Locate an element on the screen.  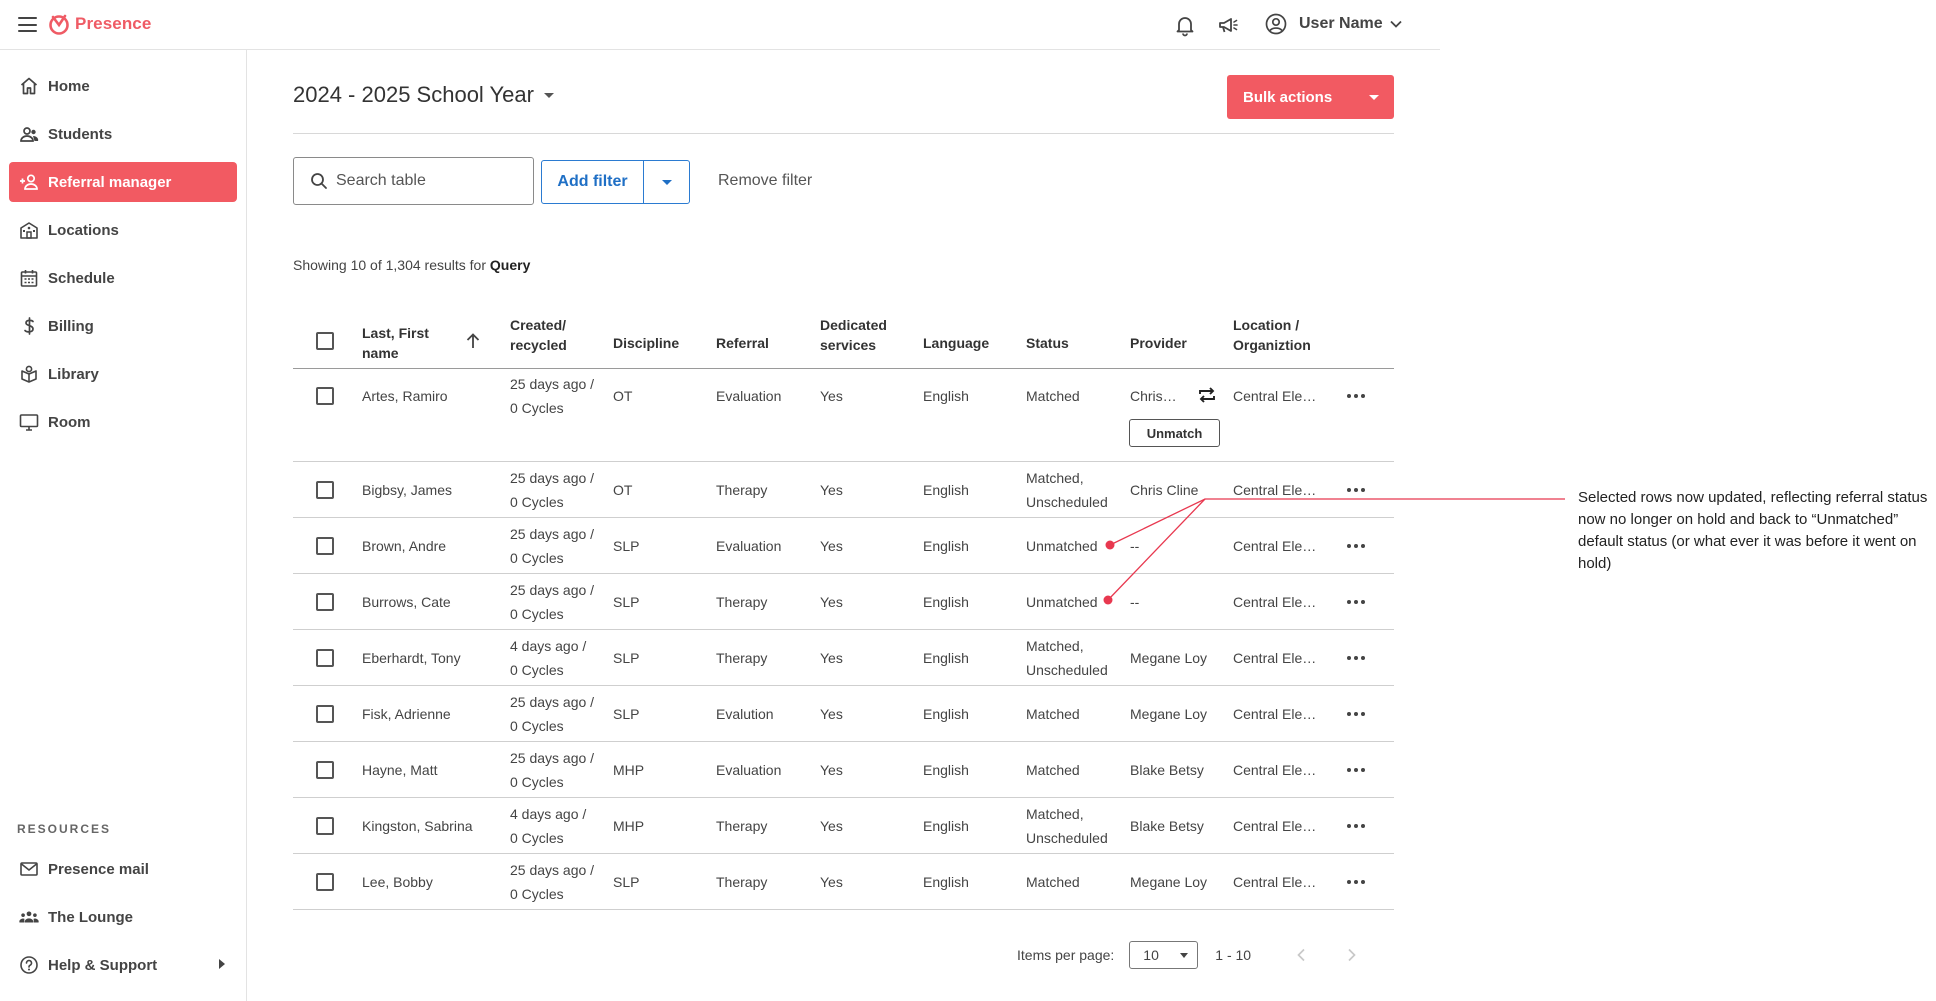
sidebar-item-students: Students is located at coordinates (123, 134).